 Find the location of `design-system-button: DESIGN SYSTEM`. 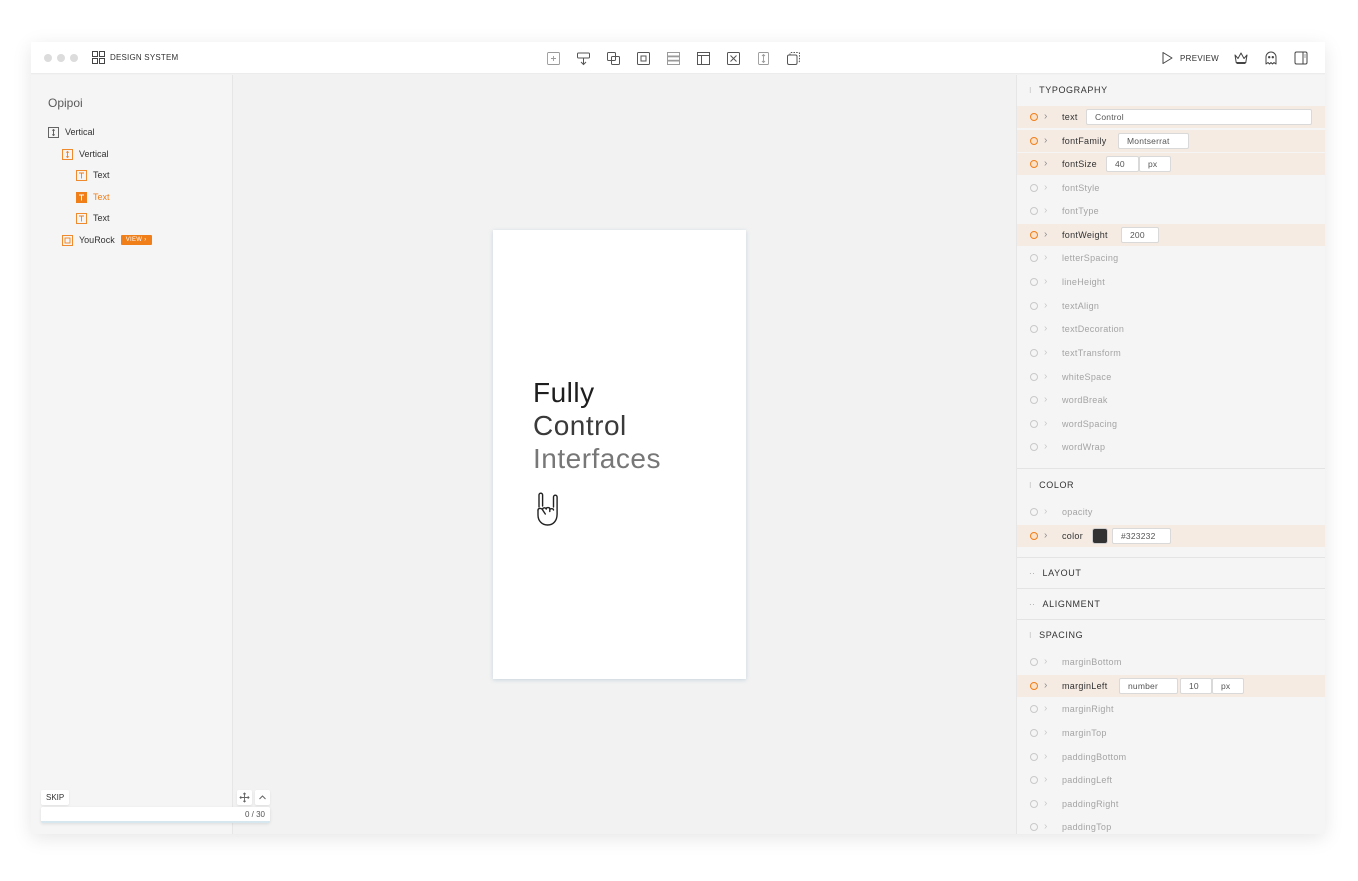

design-system-button: DESIGN SYSTEM is located at coordinates (135, 57).